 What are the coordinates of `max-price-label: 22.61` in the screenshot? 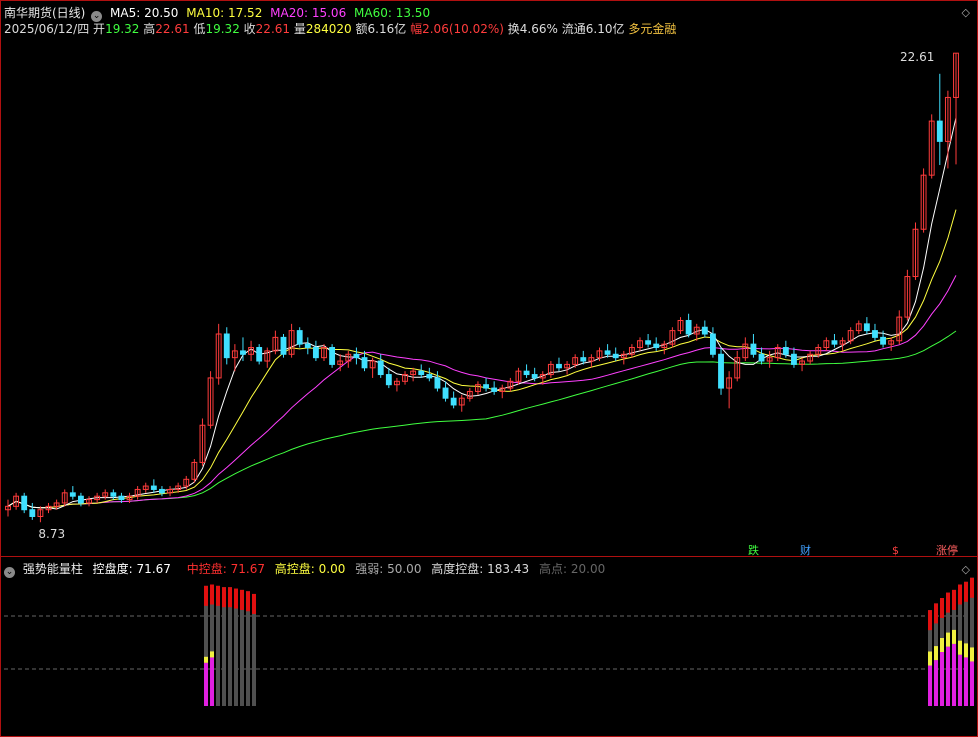 It's located at (917, 57).